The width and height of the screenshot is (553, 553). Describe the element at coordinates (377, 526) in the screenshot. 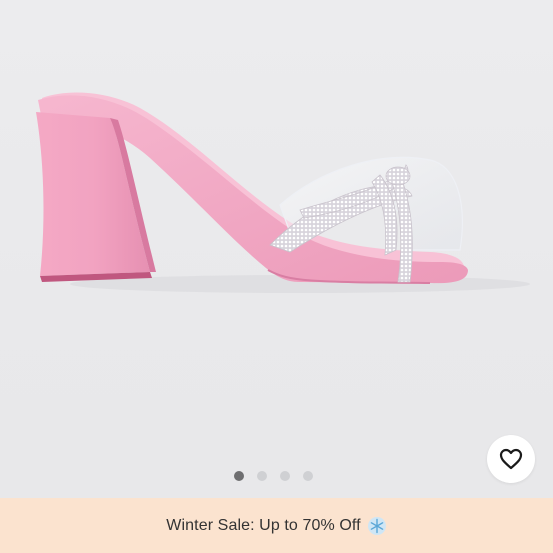

I see `snowflake-icon` at that location.